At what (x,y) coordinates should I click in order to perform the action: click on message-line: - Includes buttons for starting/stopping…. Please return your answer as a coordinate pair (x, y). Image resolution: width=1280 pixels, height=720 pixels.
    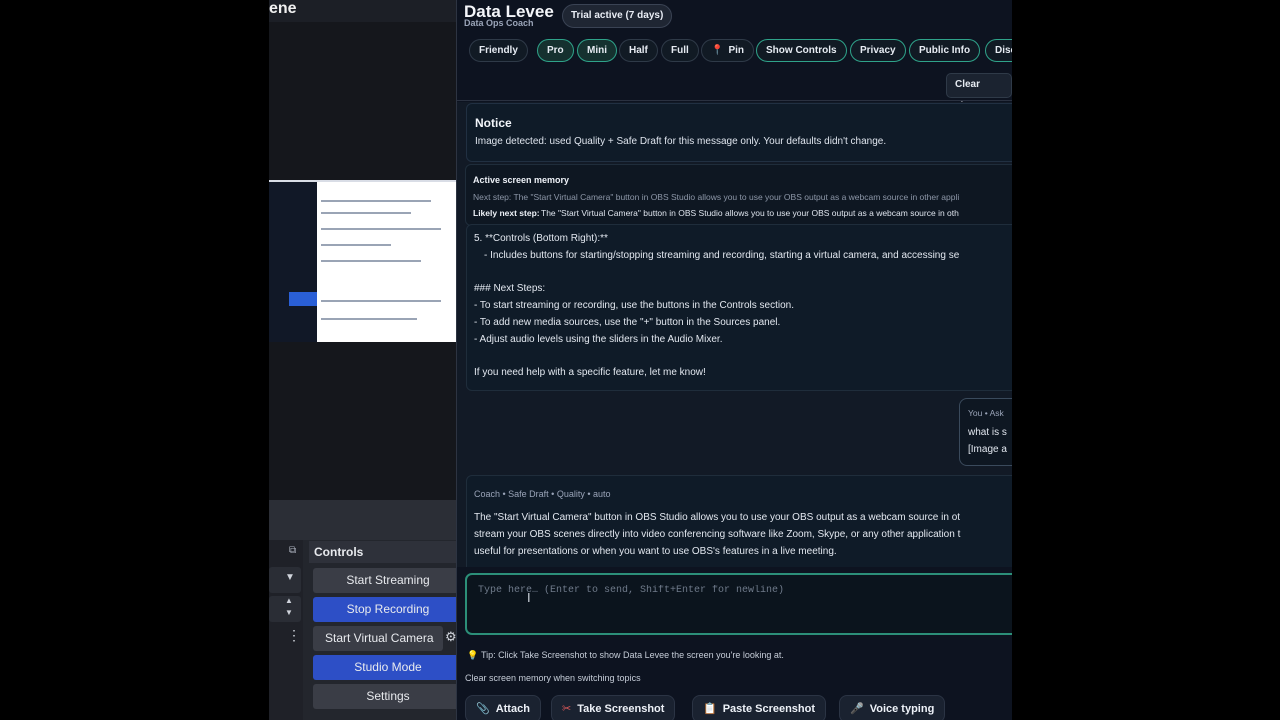
    Looking at the image, I should click on (722, 255).